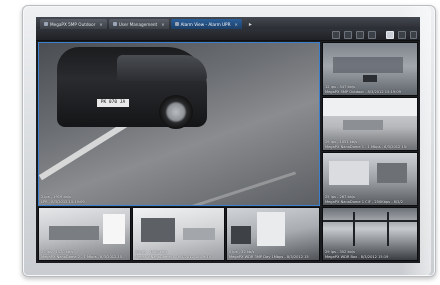 This screenshot has width=440, height=285. I want to click on fullscreen-button, so click(372, 35).